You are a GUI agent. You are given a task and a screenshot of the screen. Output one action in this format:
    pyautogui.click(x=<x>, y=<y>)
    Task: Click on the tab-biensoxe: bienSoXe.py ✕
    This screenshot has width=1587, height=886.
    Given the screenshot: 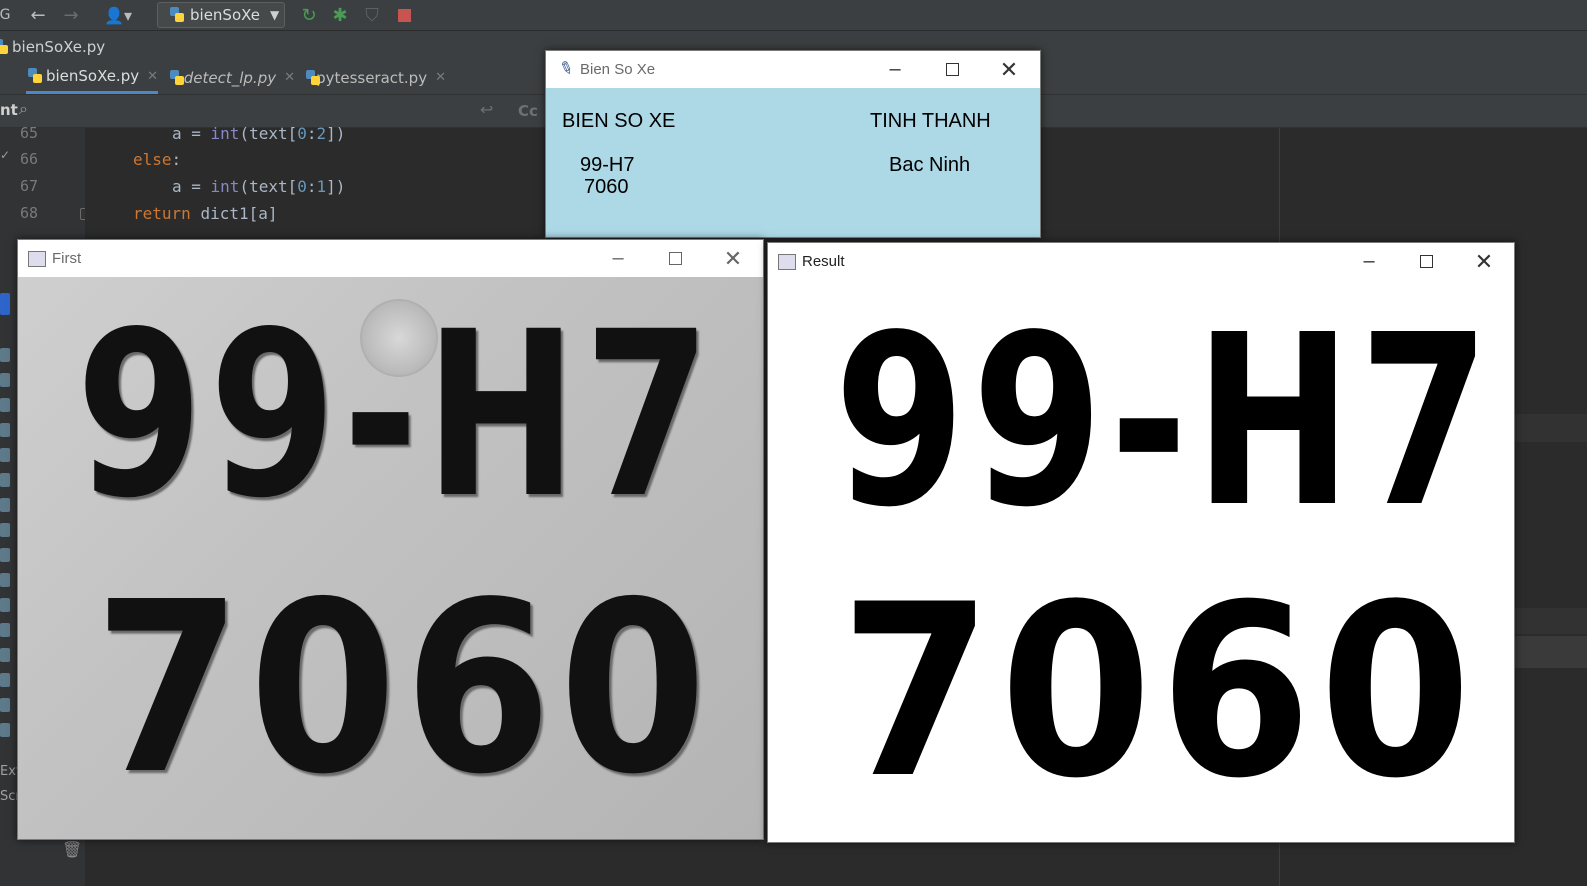 What is the action you would take?
    pyautogui.click(x=92, y=77)
    